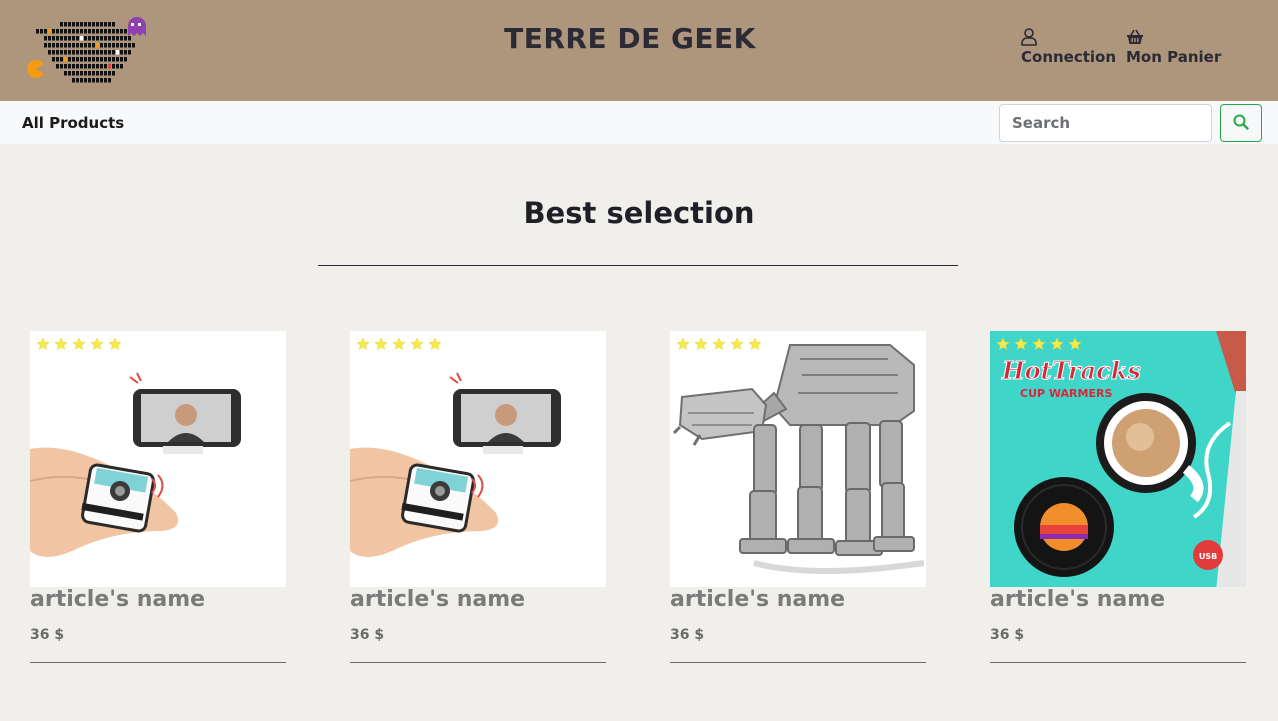 The height and width of the screenshot is (721, 1278). What do you see at coordinates (1066, 393) in the screenshot?
I see `svg-text: CUP WARMERS` at bounding box center [1066, 393].